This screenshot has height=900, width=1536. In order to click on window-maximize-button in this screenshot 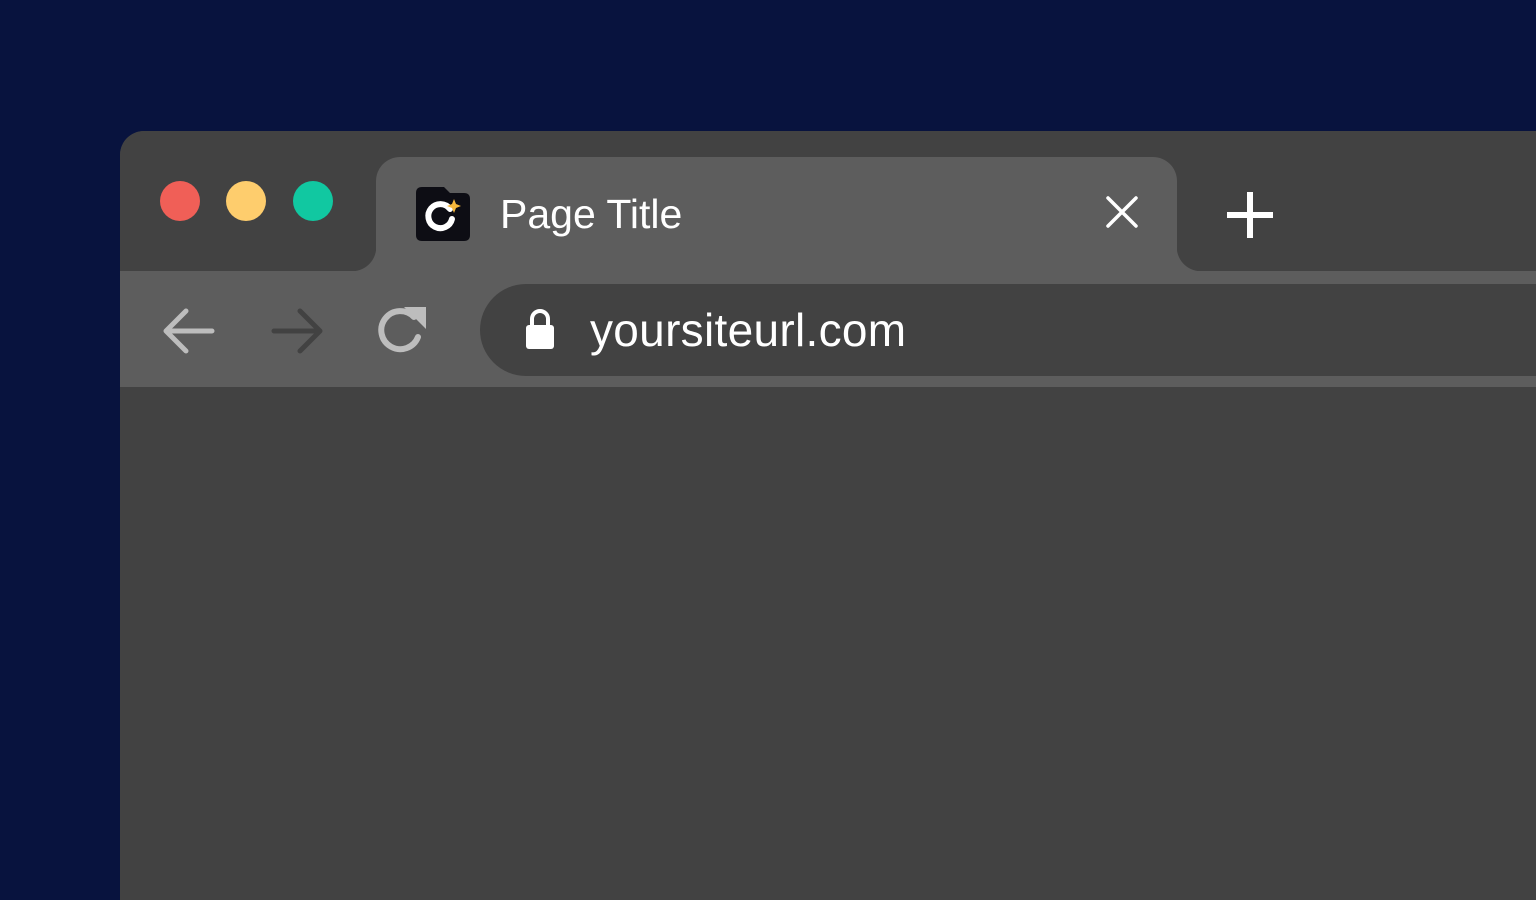, I will do `click(313, 201)`.